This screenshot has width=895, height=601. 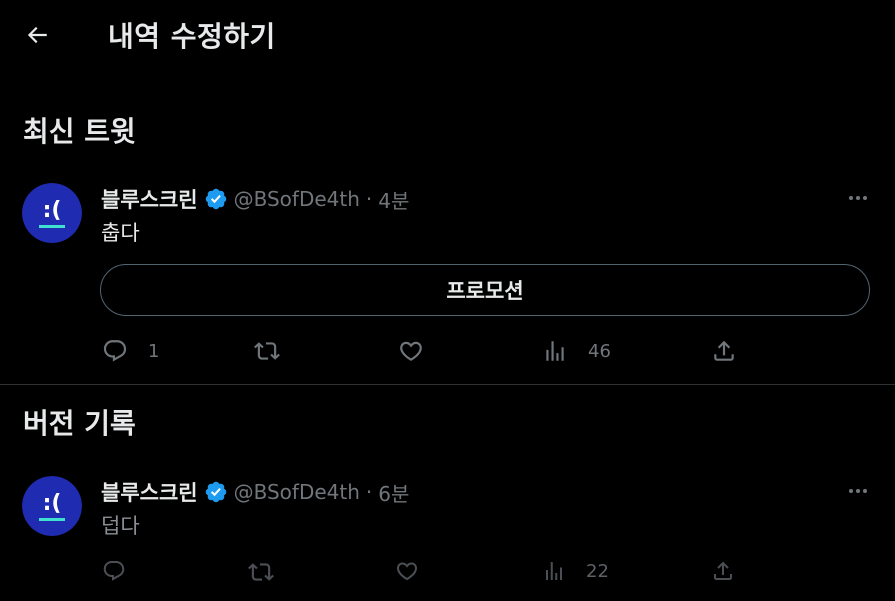 I want to click on views-button: 46, so click(x=576, y=351).